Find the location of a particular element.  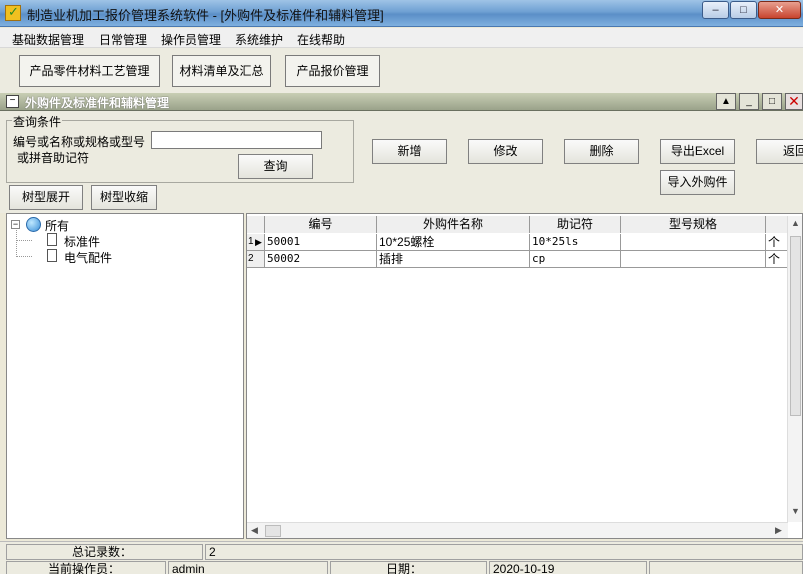

tree-node-standard: 标准件 is located at coordinates (82, 241).